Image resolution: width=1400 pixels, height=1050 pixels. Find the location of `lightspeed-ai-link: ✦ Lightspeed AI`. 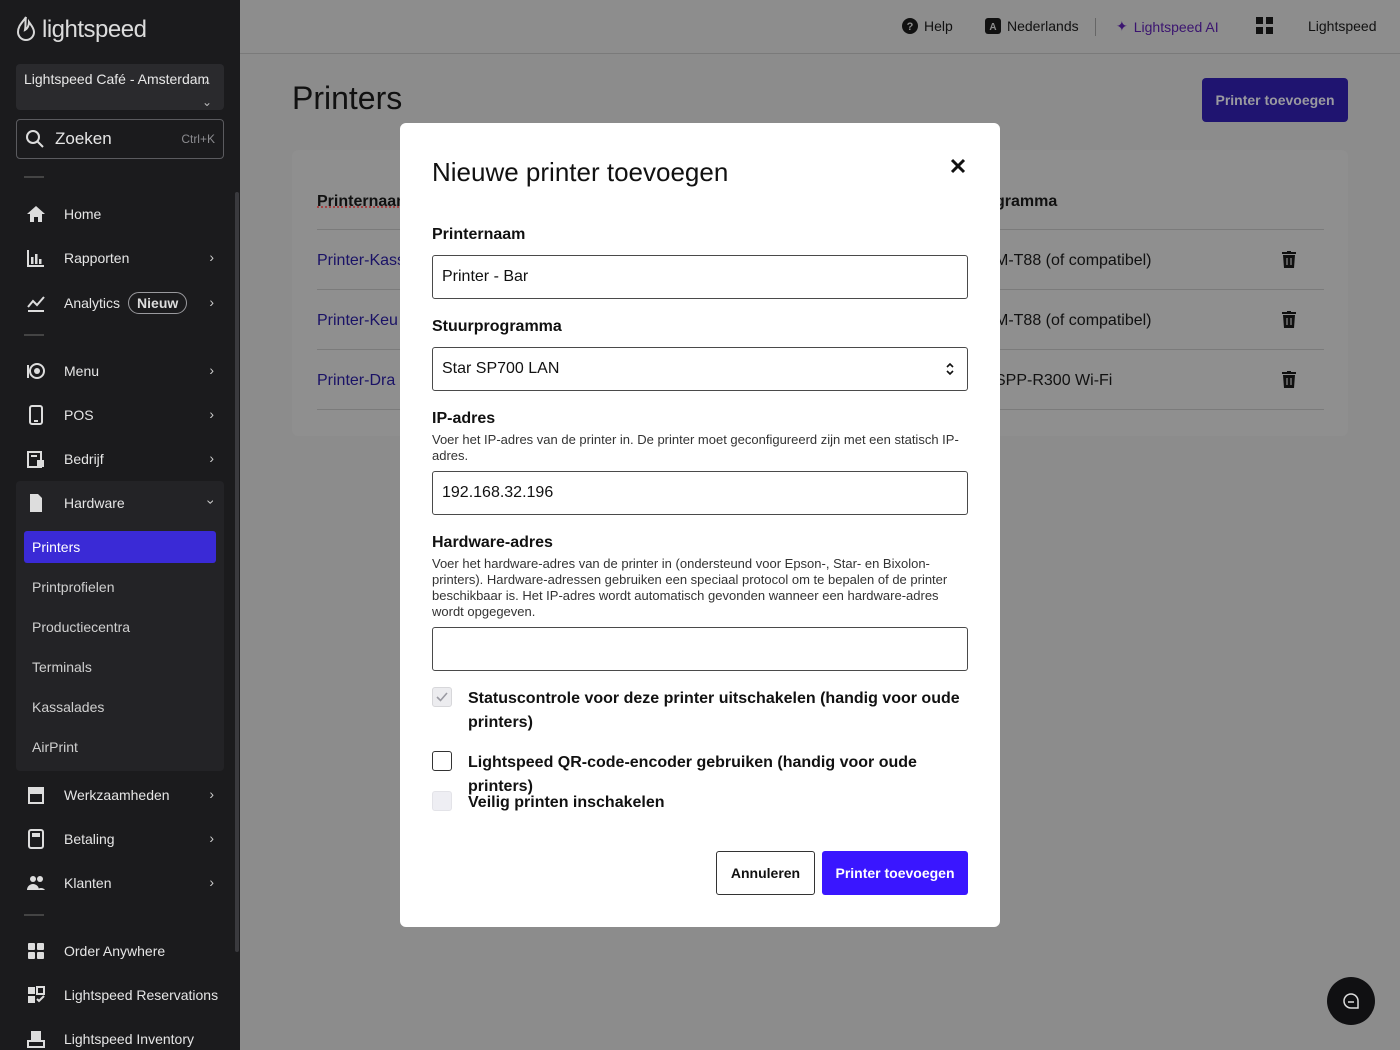

lightspeed-ai-link: ✦ Lightspeed AI is located at coordinates (1167, 26).